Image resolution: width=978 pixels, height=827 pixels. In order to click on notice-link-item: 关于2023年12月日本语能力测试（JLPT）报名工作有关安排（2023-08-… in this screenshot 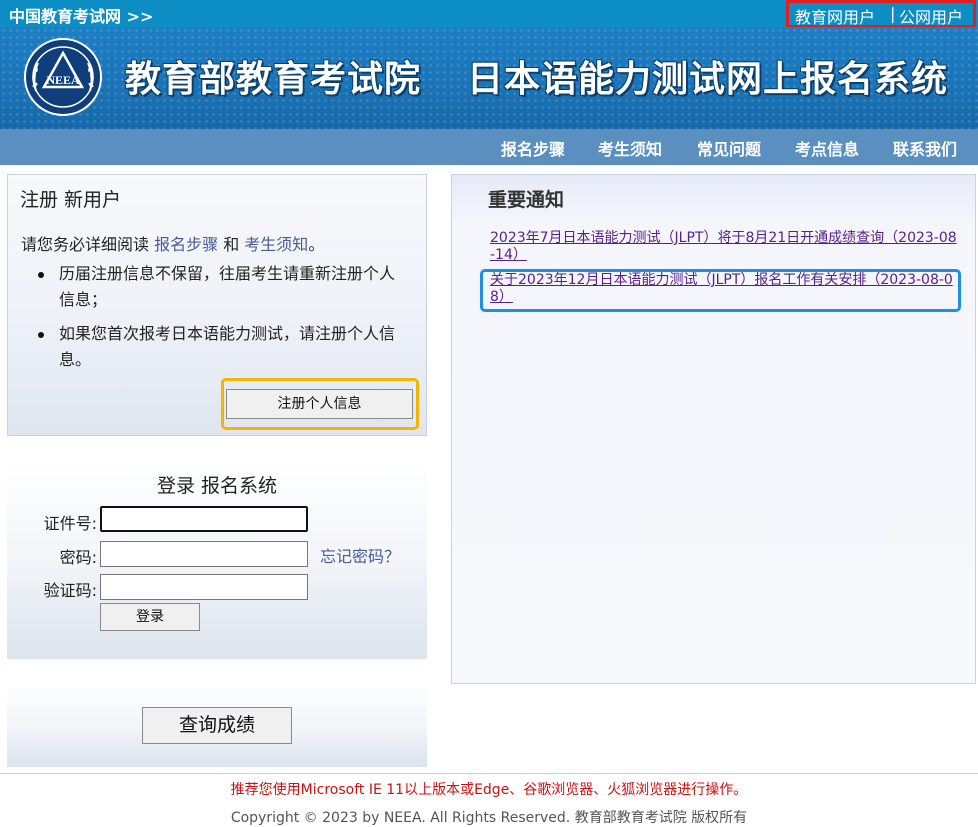, I will do `click(725, 289)`.